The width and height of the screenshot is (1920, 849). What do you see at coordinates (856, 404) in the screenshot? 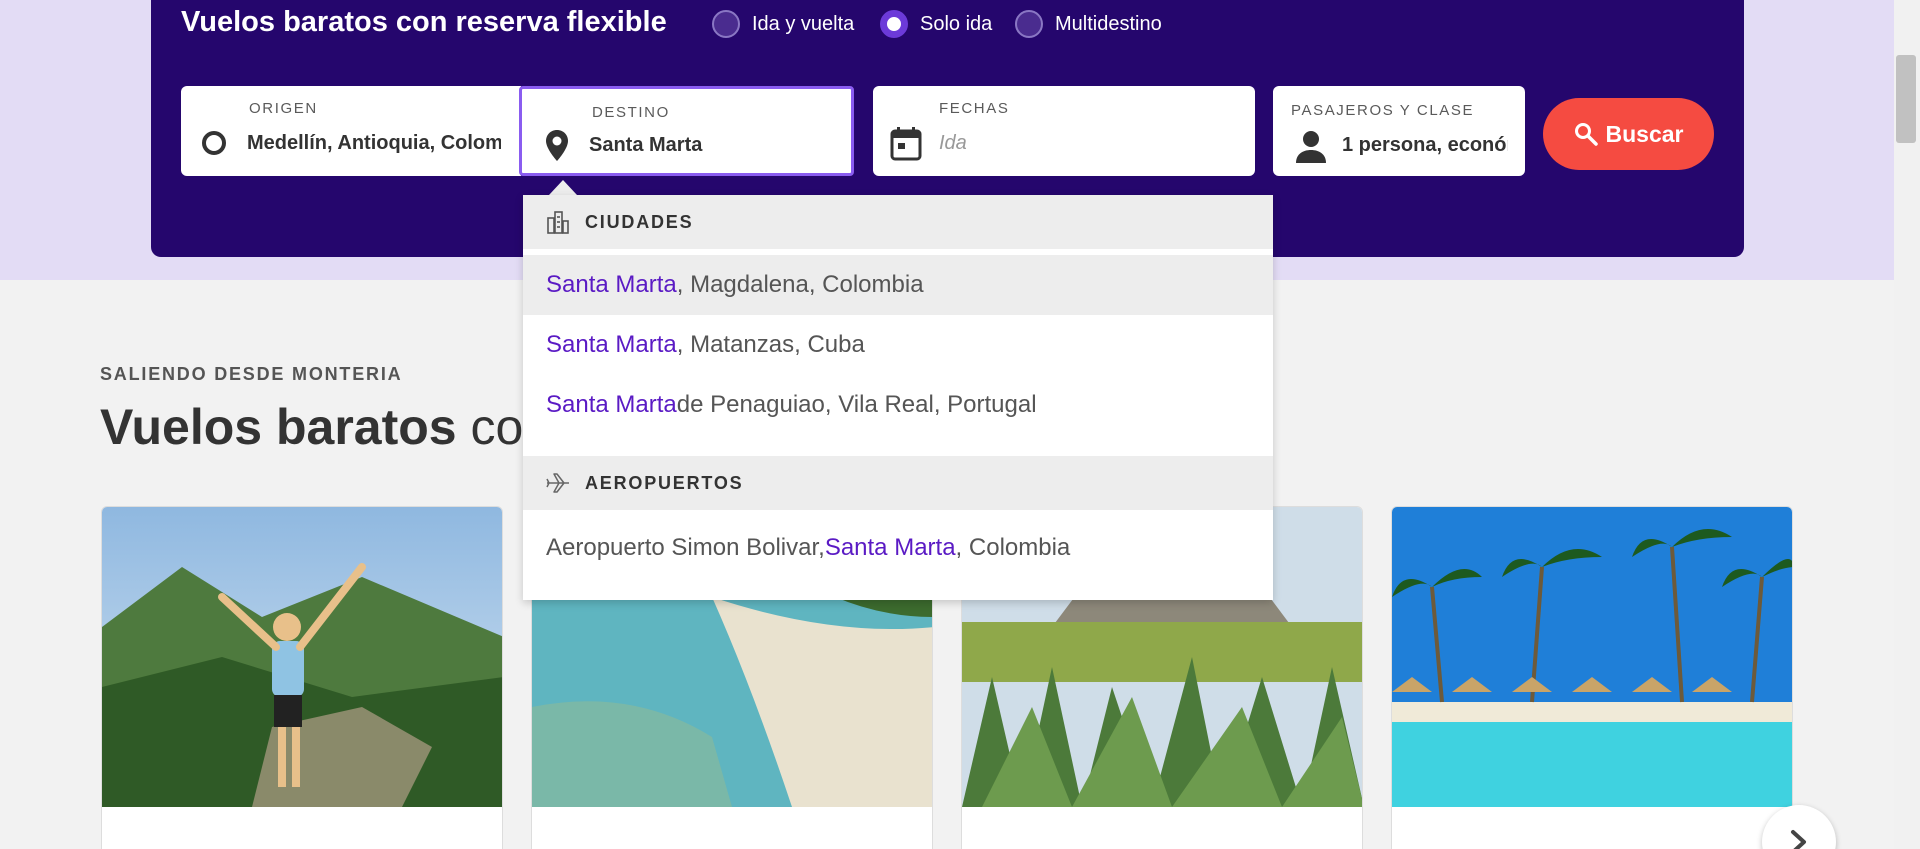
I see `suggestion-rest: de Penaguiao, Vila Real, Portugal` at bounding box center [856, 404].